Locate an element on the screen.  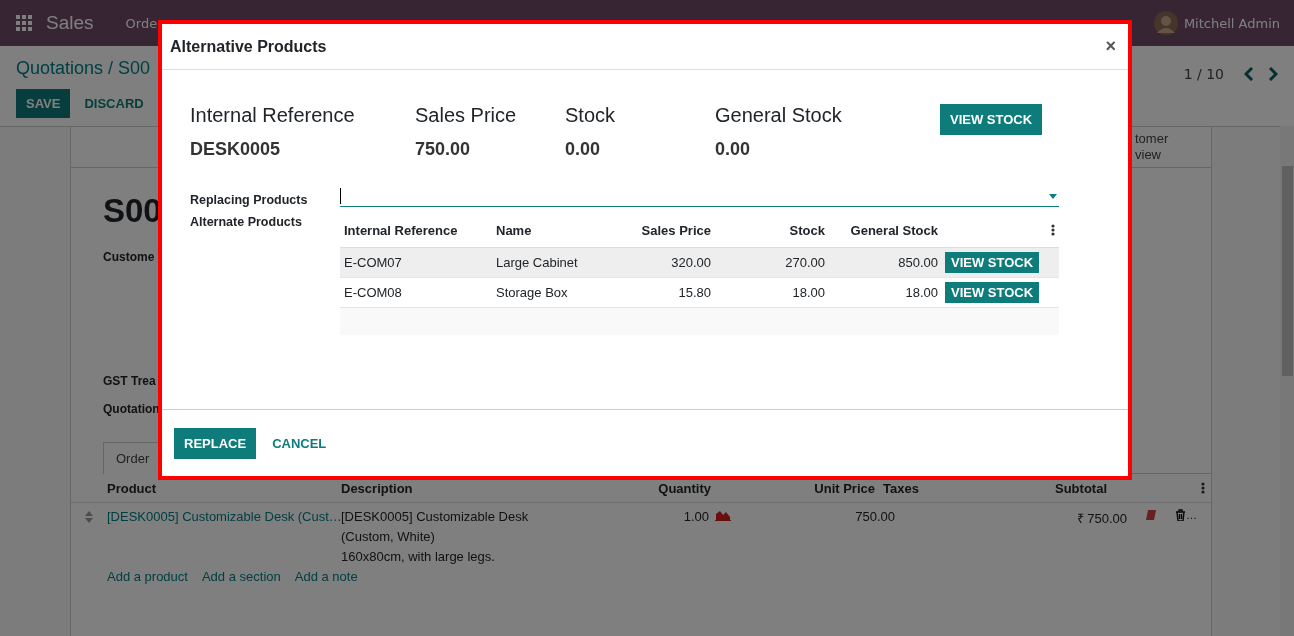
add-link: Add a note is located at coordinates (326, 576).